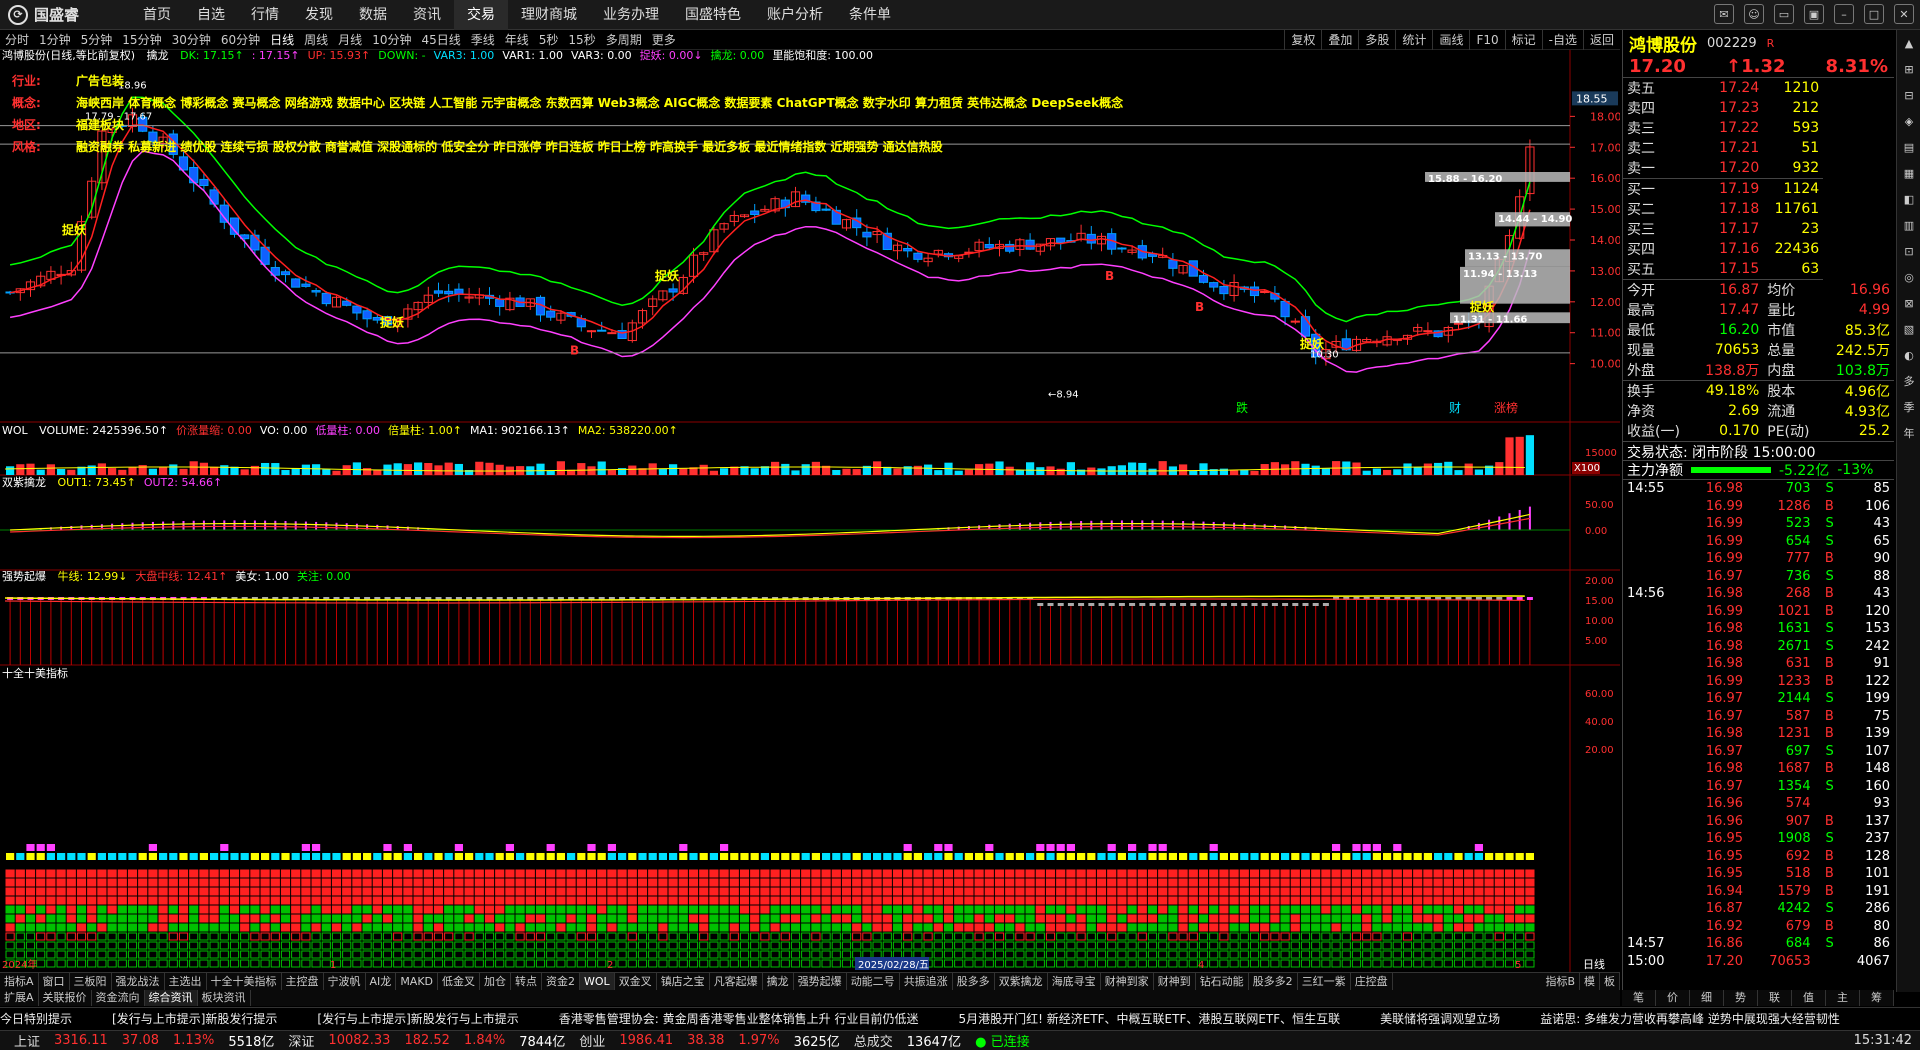 This screenshot has width=1920, height=1050. What do you see at coordinates (561, 981) in the screenshot?
I see `indicator-tab: 资金2` at bounding box center [561, 981].